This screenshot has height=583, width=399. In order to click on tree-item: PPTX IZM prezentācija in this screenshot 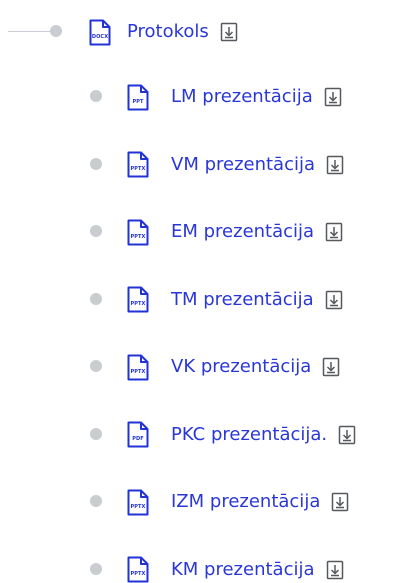, I will do `click(238, 502)`.